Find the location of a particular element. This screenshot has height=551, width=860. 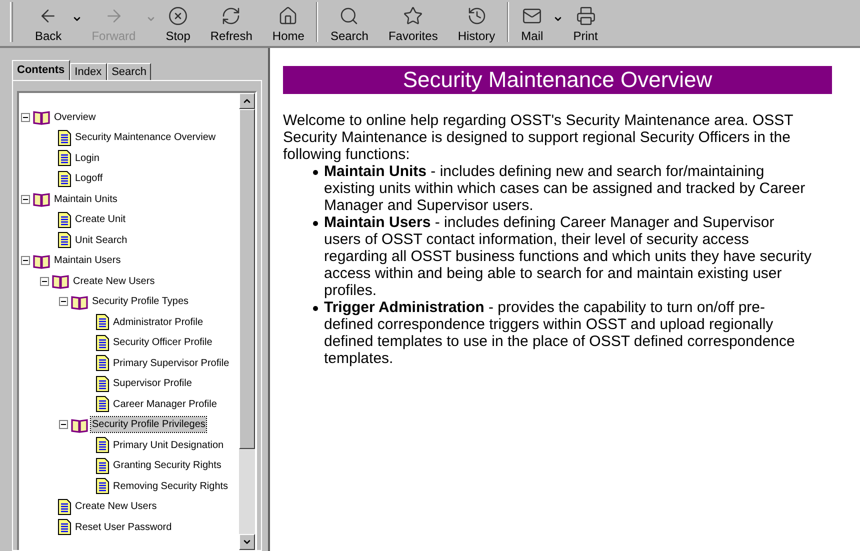

toolbar-button: Print is located at coordinates (585, 22).